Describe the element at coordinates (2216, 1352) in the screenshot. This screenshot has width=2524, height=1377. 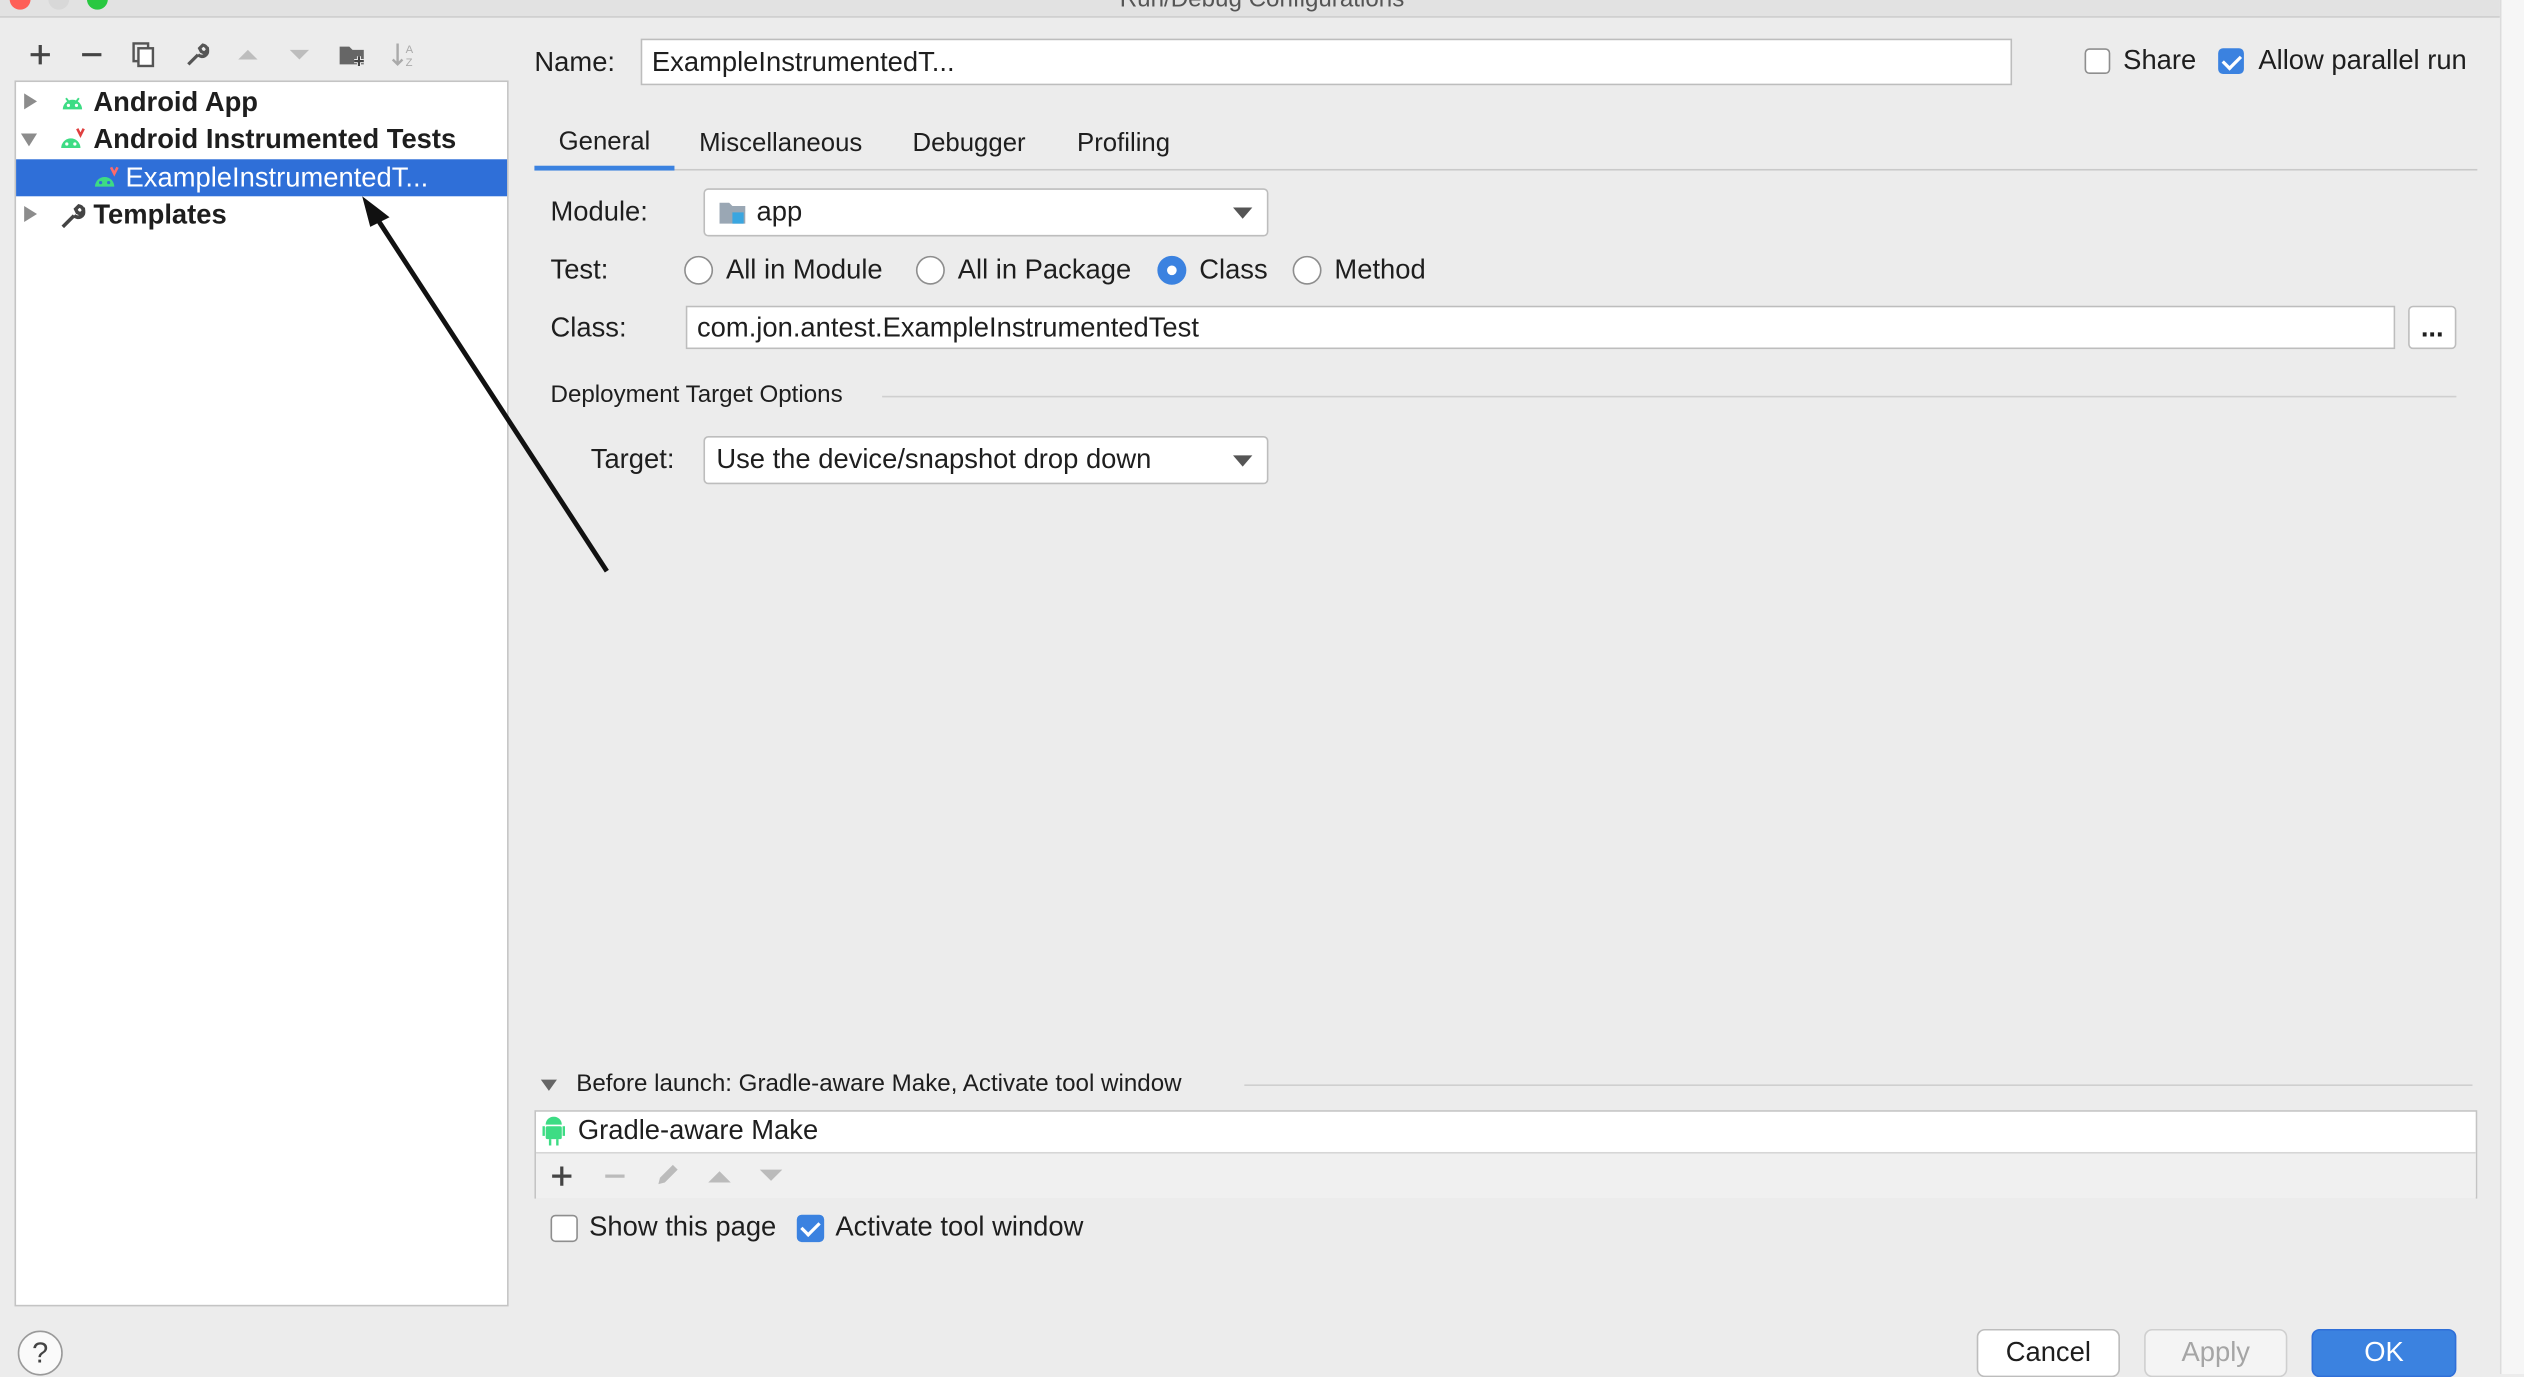
I see `apply-button: Apply` at that location.